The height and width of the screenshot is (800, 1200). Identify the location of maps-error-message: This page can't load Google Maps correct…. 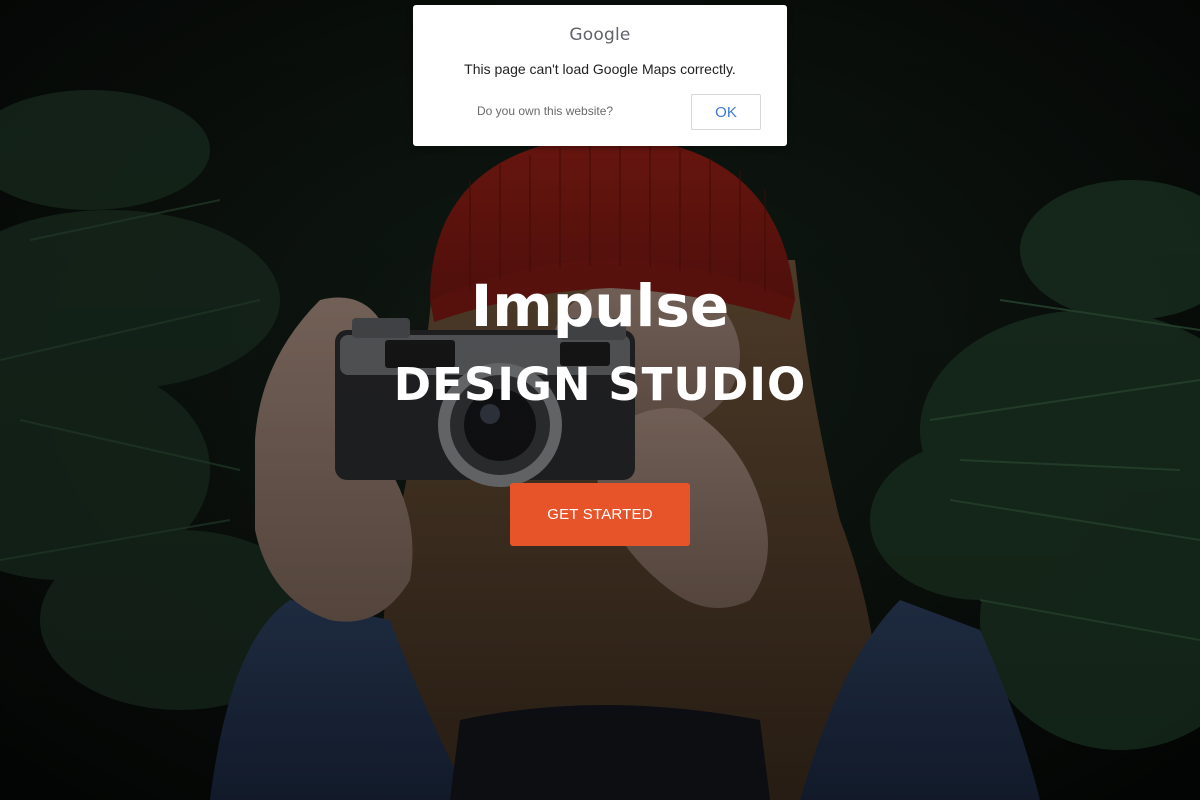
(600, 69).